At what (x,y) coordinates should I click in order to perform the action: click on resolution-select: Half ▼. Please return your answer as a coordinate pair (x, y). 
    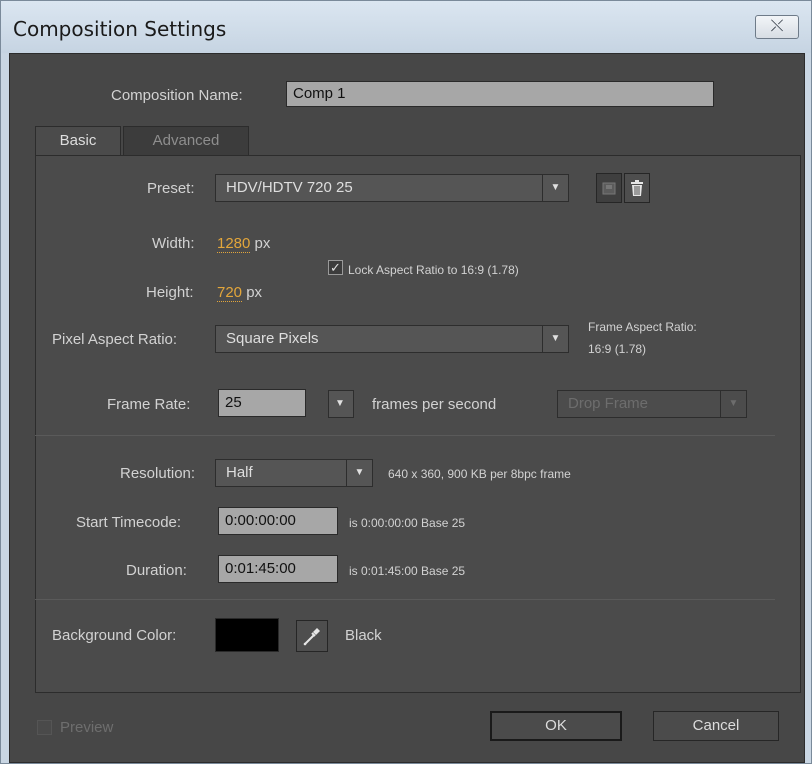
    Looking at the image, I should click on (294, 473).